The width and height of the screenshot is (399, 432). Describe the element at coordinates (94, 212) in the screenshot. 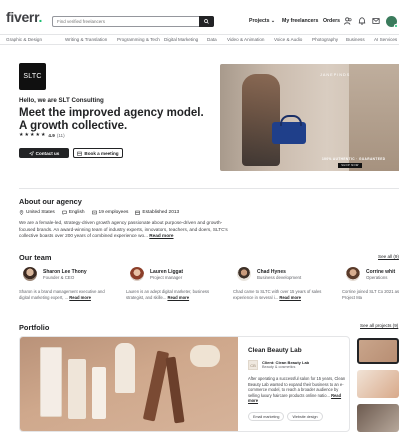

I see `id-card-icon` at that location.